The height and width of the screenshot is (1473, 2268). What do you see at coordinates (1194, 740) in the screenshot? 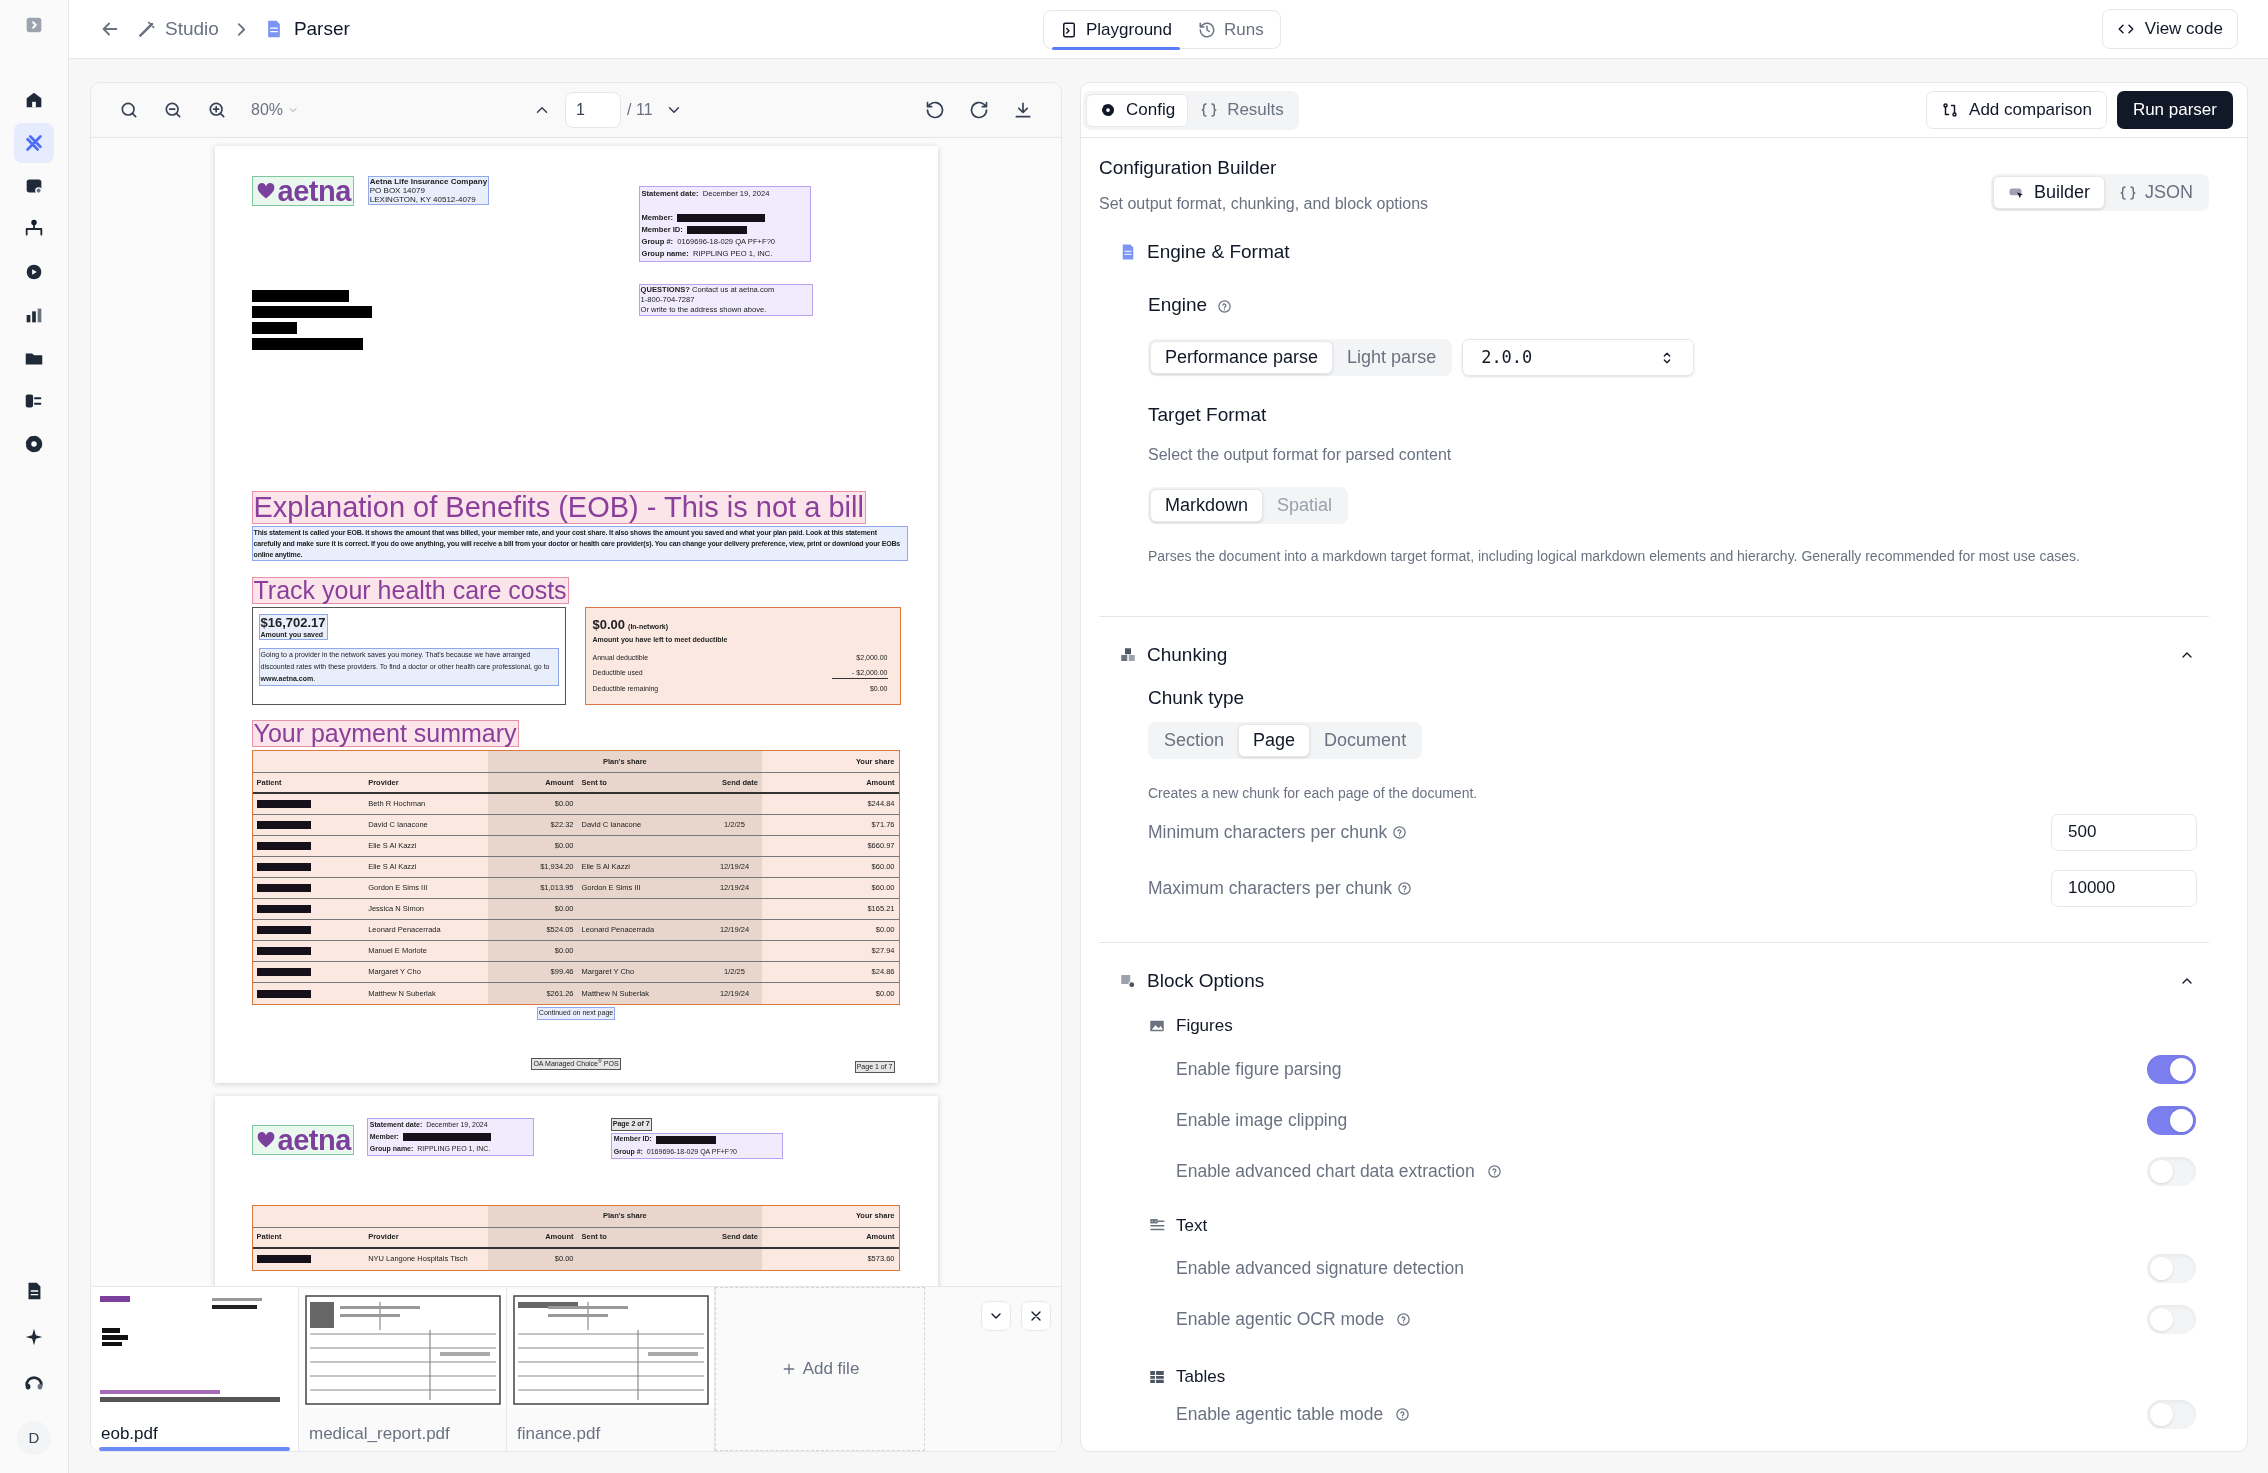
I see `segment-option: Section` at bounding box center [1194, 740].